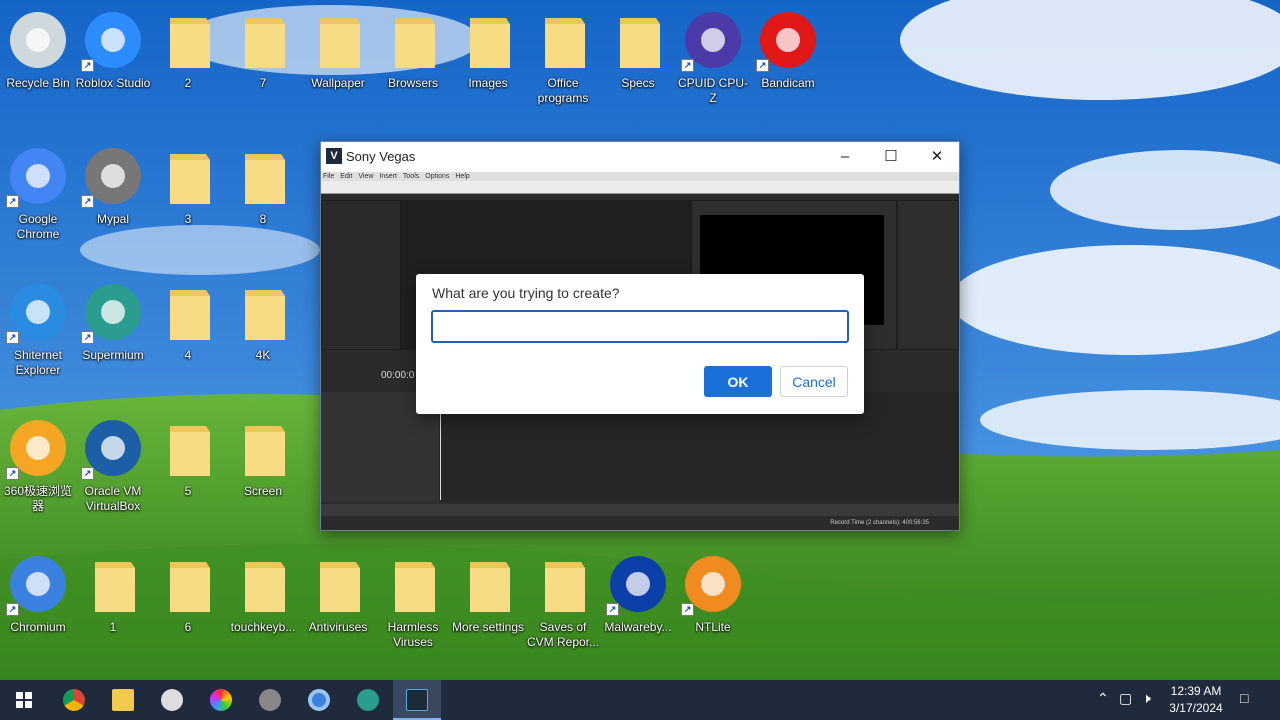 This screenshot has width=1280, height=720. What do you see at coordinates (188, 473) in the screenshot?
I see `desktop-icon: 5` at bounding box center [188, 473].